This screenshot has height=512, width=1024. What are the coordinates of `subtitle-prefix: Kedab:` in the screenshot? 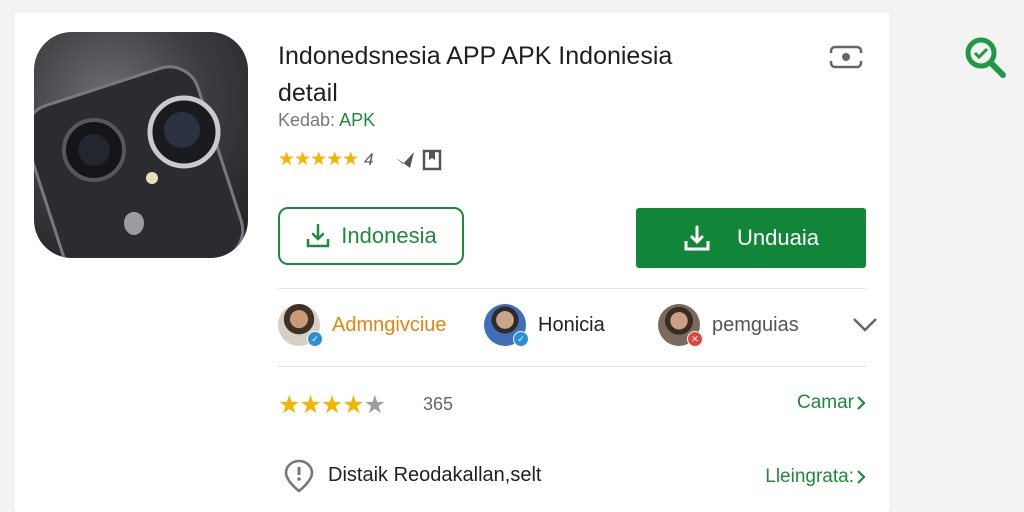 It's located at (307, 120).